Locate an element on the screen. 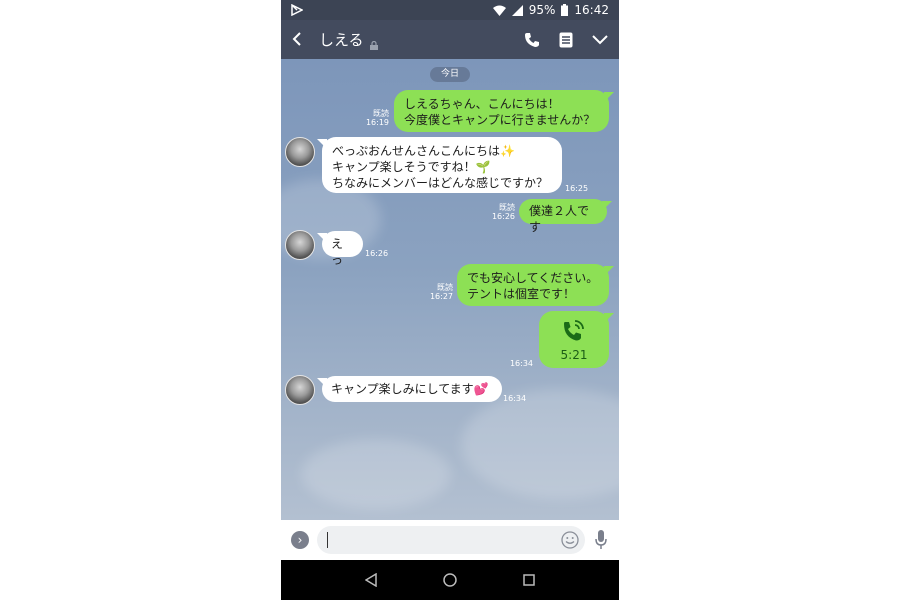  system-nav-bar is located at coordinates (450, 580).